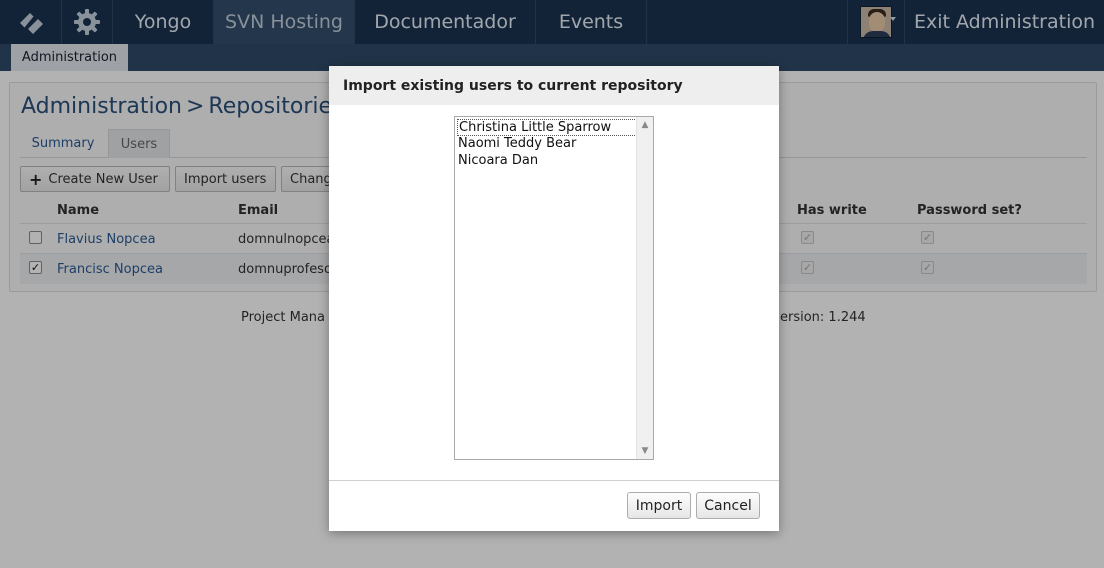 Image resolution: width=1104 pixels, height=568 pixels. I want to click on user-option: Nicoara Dan, so click(547, 161).